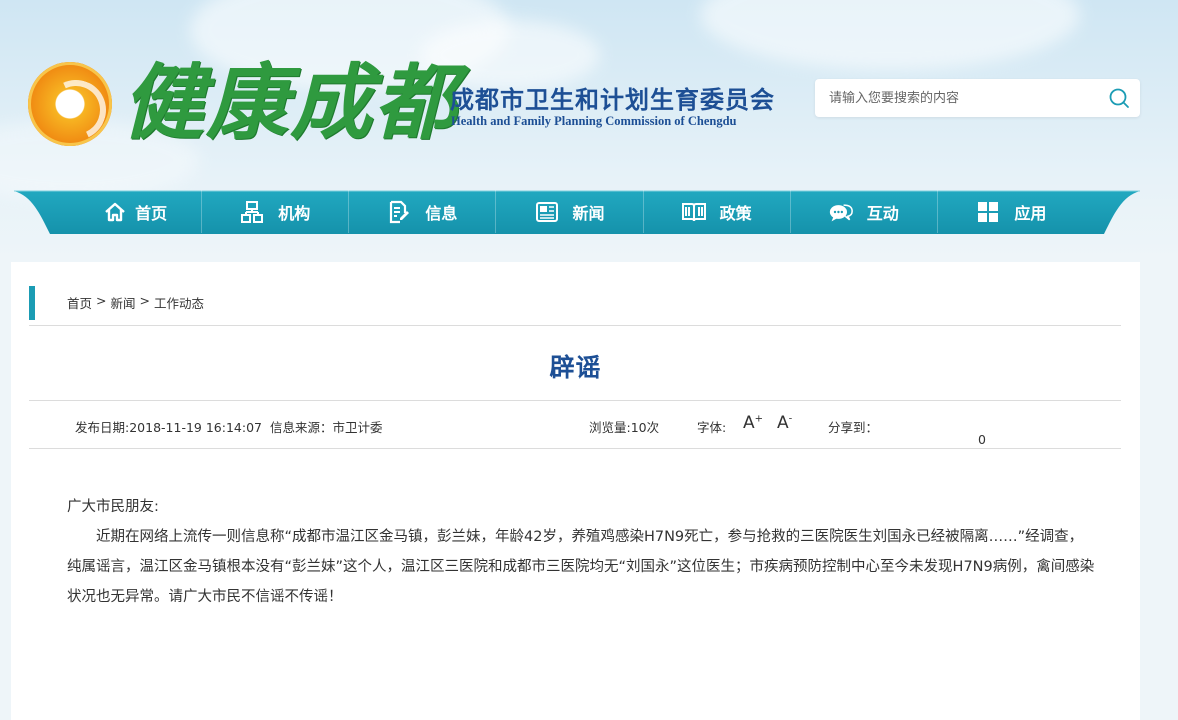 This screenshot has height=720, width=1178. Describe the element at coordinates (252, 211) in the screenshot. I see `org-chart-icon` at that location.